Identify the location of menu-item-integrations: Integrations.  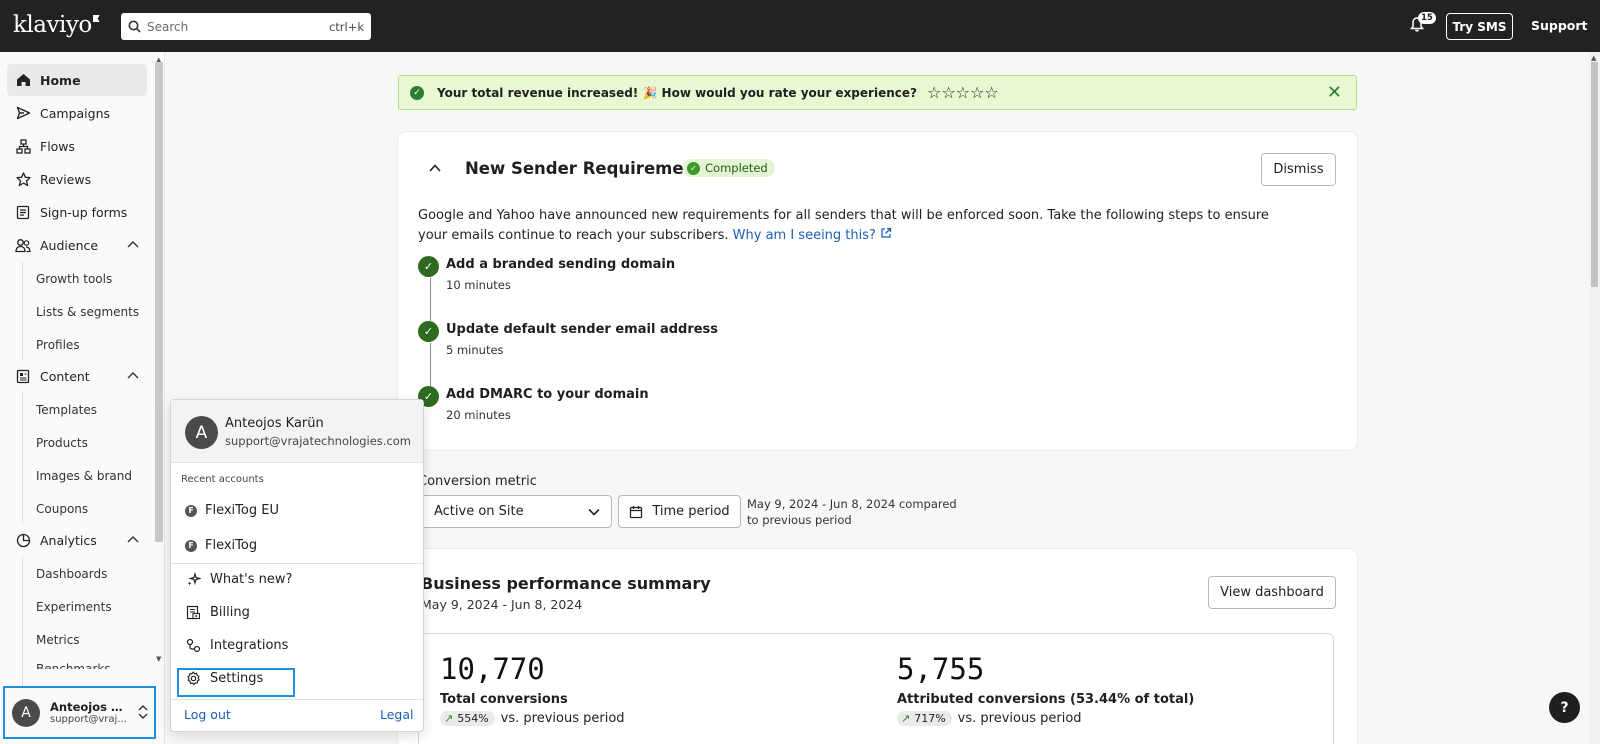
(236, 645).